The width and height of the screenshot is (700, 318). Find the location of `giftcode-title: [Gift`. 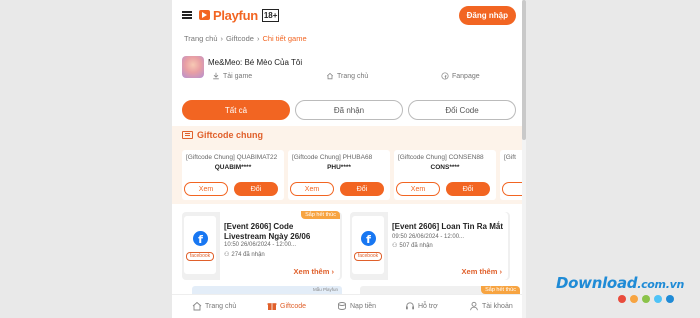

giftcode-title: [Gift is located at coordinates (510, 157).